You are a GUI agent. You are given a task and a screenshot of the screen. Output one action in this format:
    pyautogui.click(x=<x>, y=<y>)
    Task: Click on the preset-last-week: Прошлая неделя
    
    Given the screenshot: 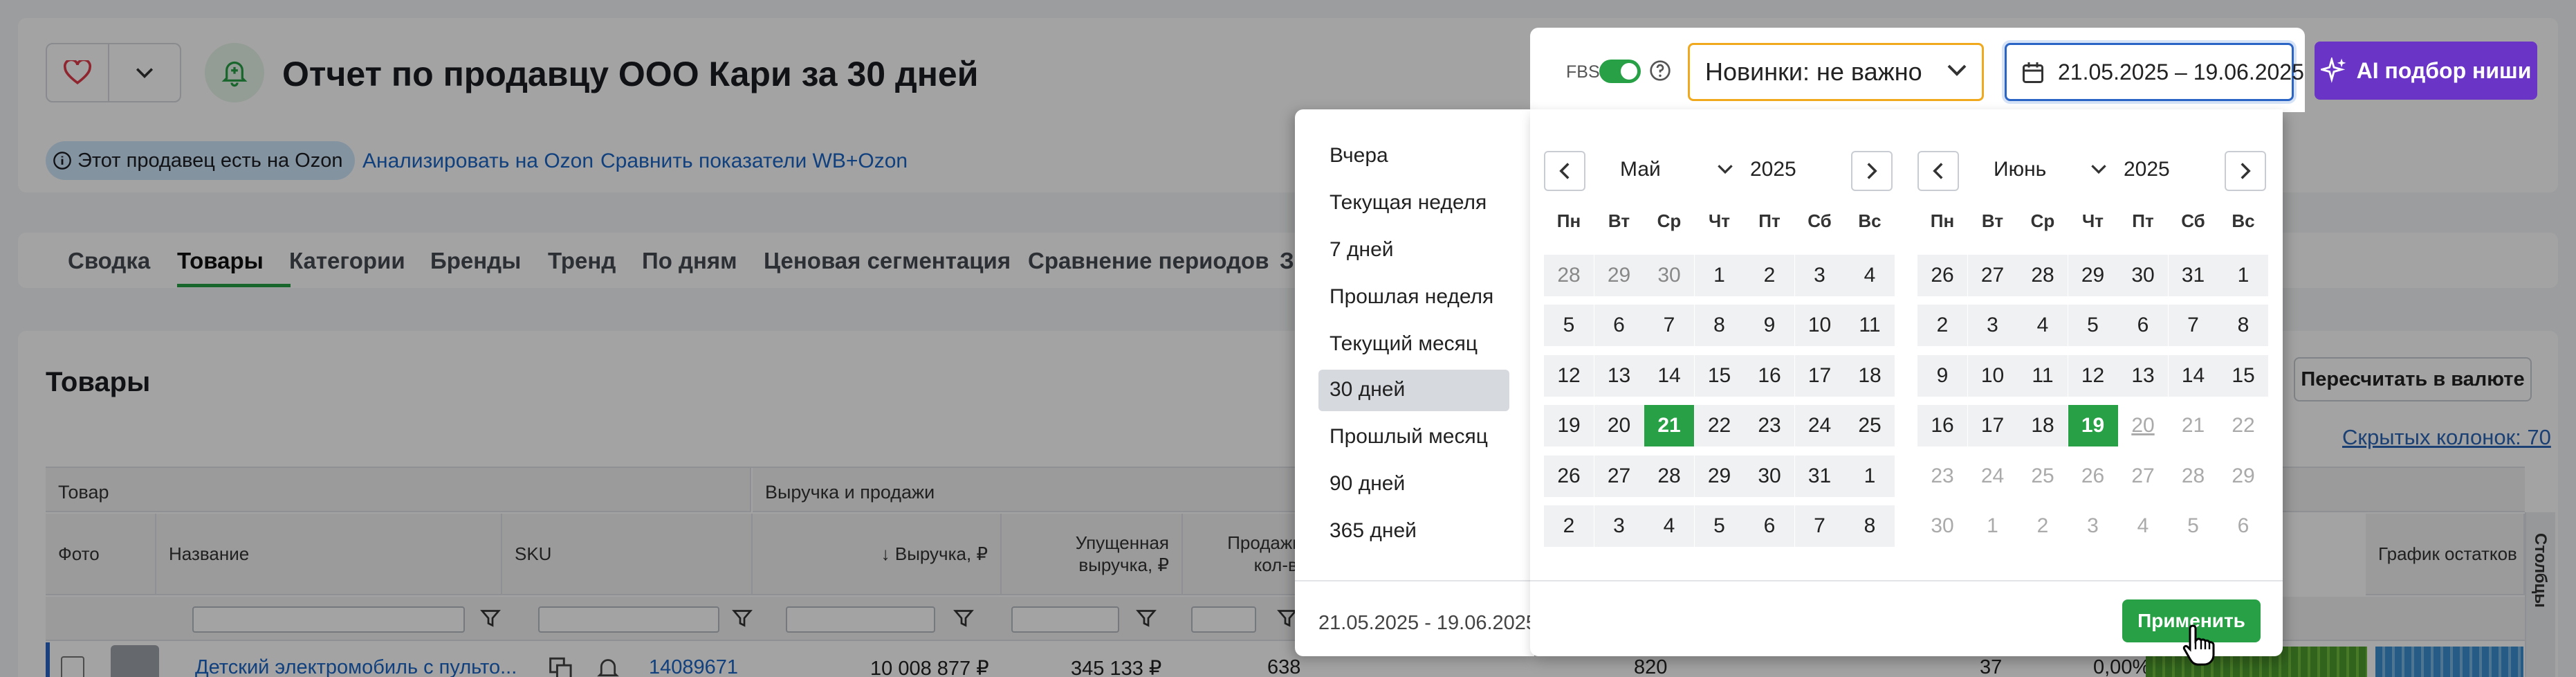 What is the action you would take?
    pyautogui.click(x=1413, y=297)
    